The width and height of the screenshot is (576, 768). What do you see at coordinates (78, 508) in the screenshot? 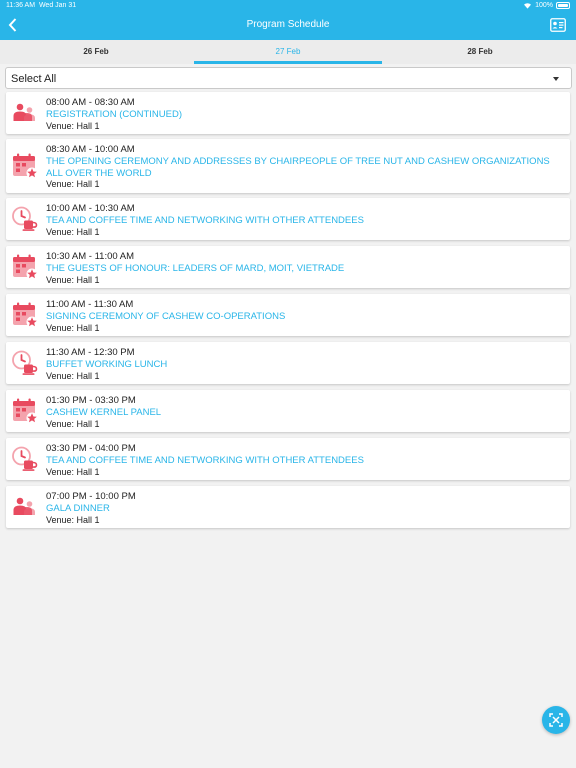
I see `session-title: GALA DINNER` at bounding box center [78, 508].